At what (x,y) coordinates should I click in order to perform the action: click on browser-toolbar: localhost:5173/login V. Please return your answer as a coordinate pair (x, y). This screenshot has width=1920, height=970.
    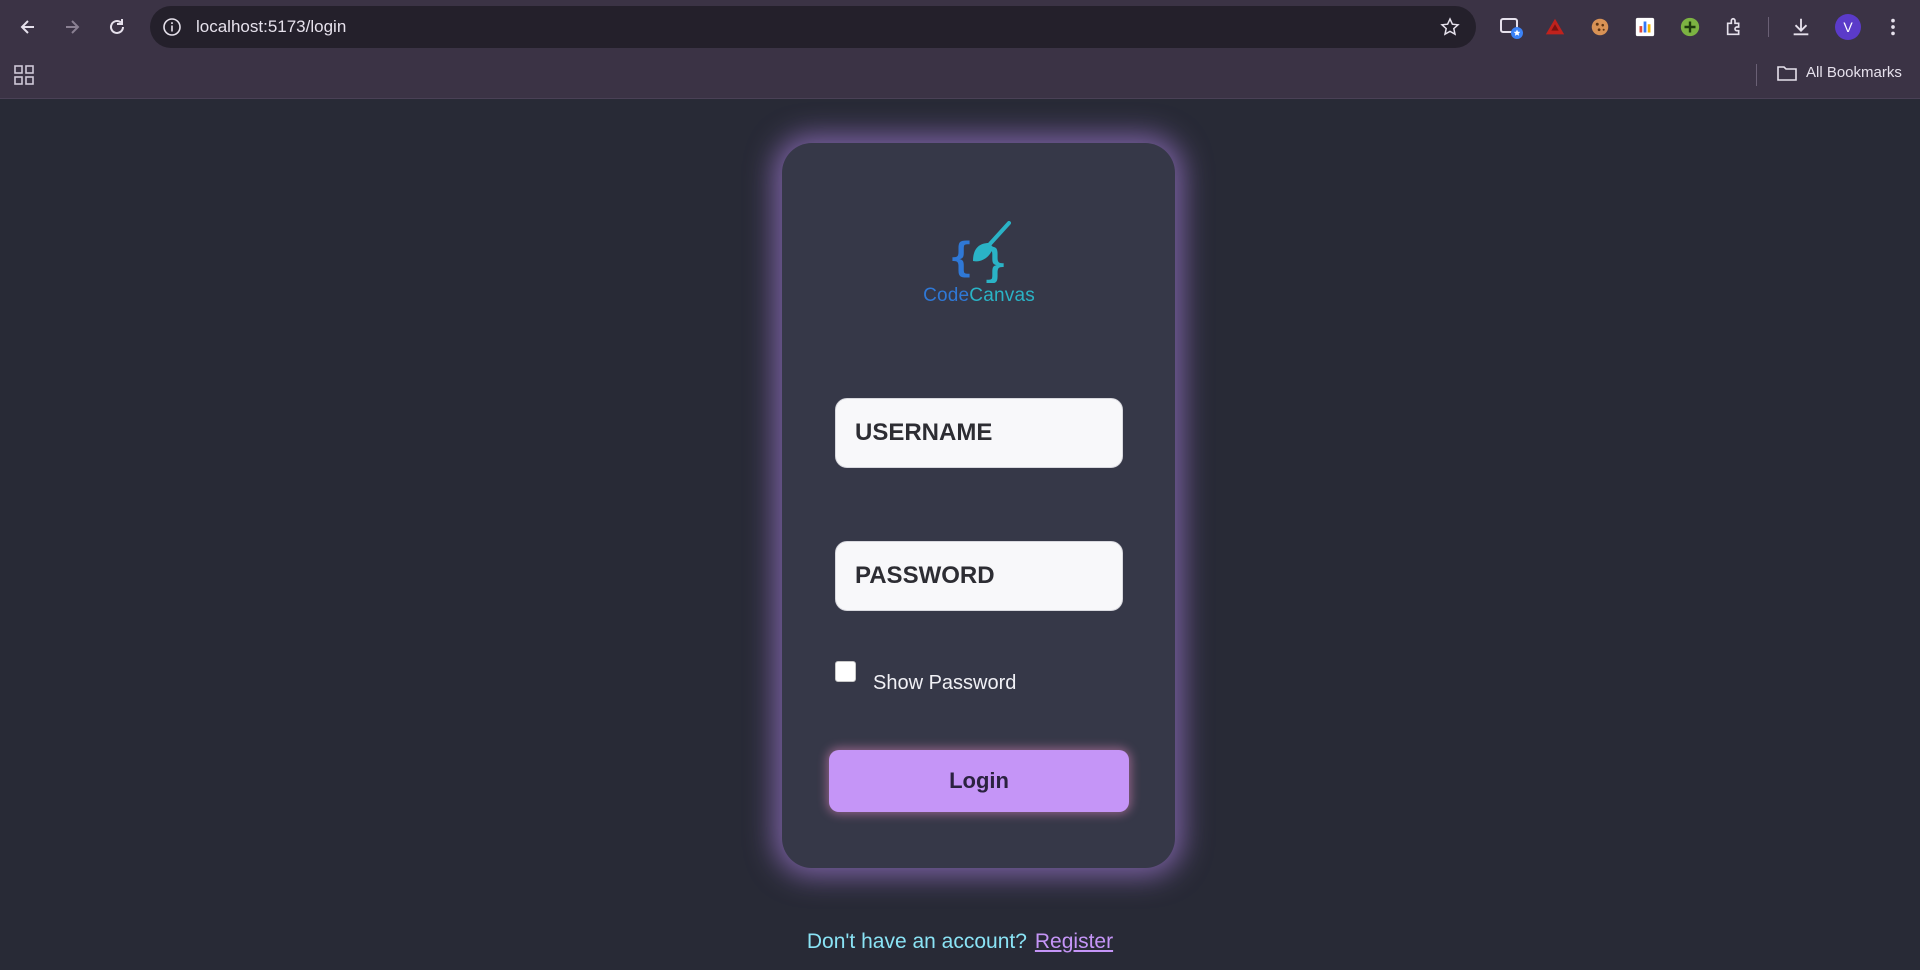
    Looking at the image, I should click on (960, 27).